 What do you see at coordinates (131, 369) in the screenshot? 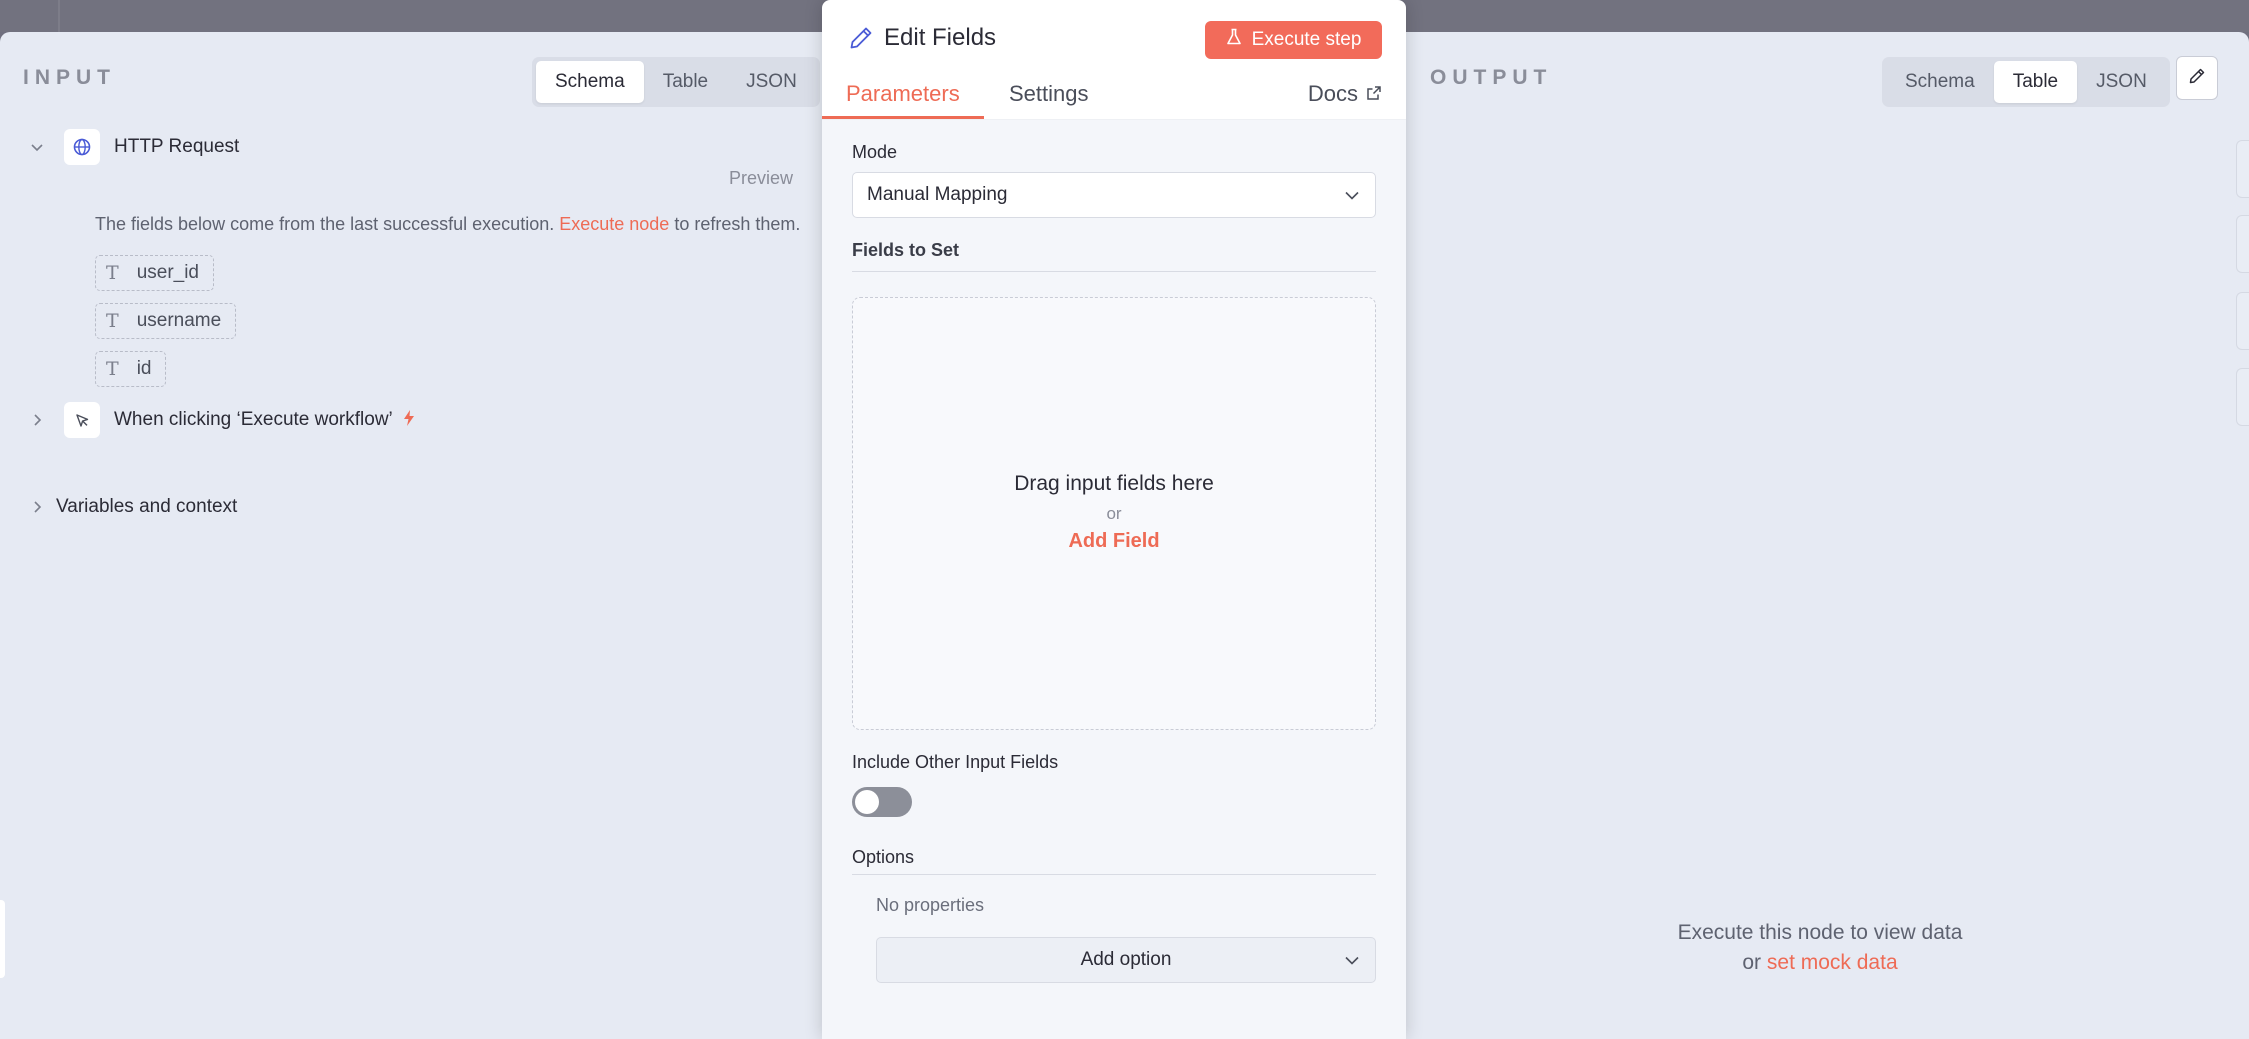
I see `schema-field-id: T id` at bounding box center [131, 369].